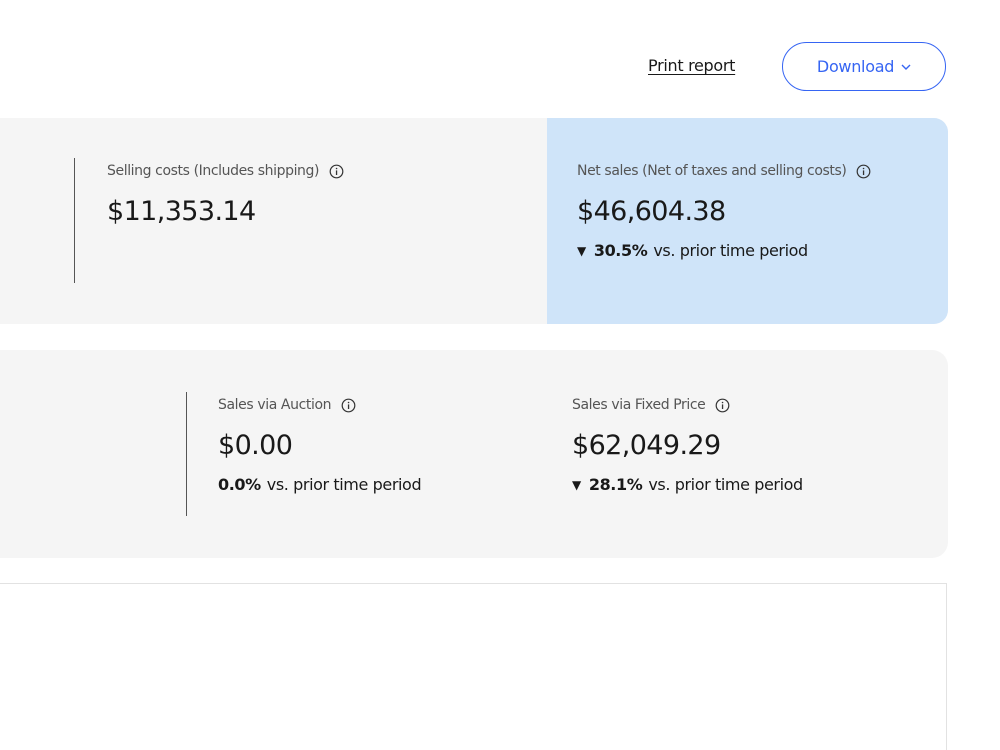  What do you see at coordinates (730, 250) in the screenshot?
I see `net-sales-change-suffix: vs. prior time period` at bounding box center [730, 250].